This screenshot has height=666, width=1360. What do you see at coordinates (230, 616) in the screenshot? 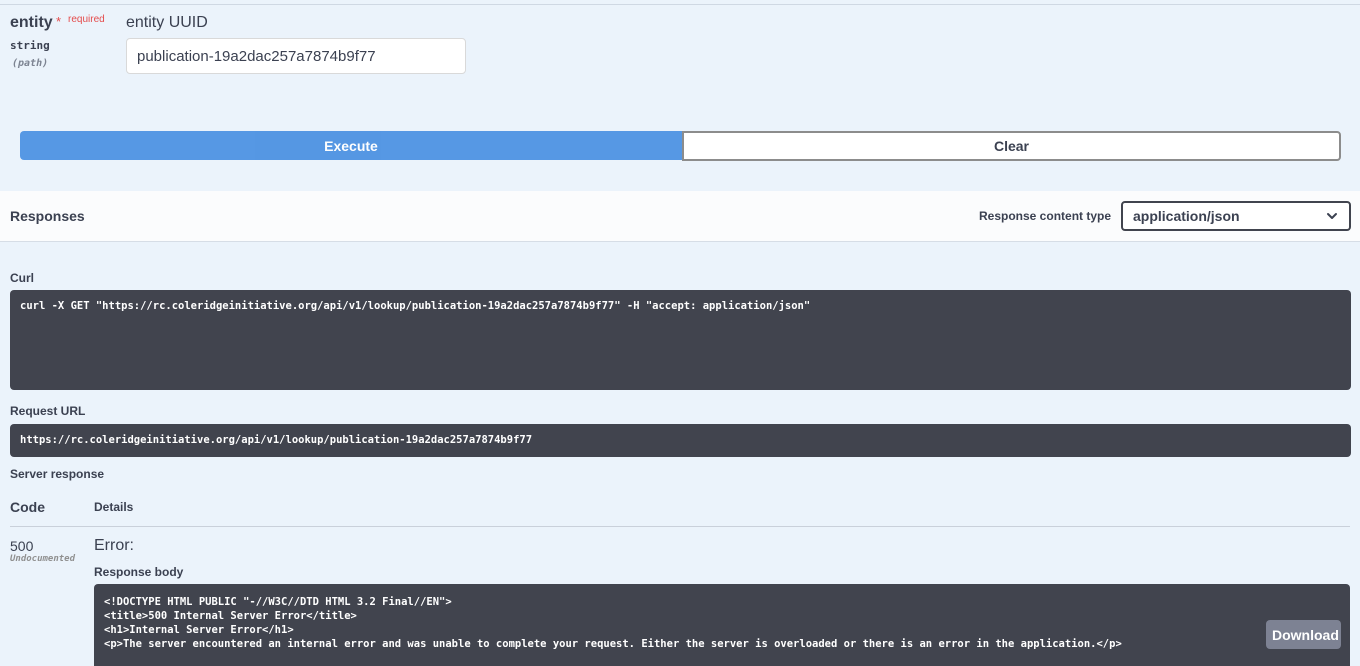
I see `response-body-line: <title>500 Internal Server Error</title>` at bounding box center [230, 616].